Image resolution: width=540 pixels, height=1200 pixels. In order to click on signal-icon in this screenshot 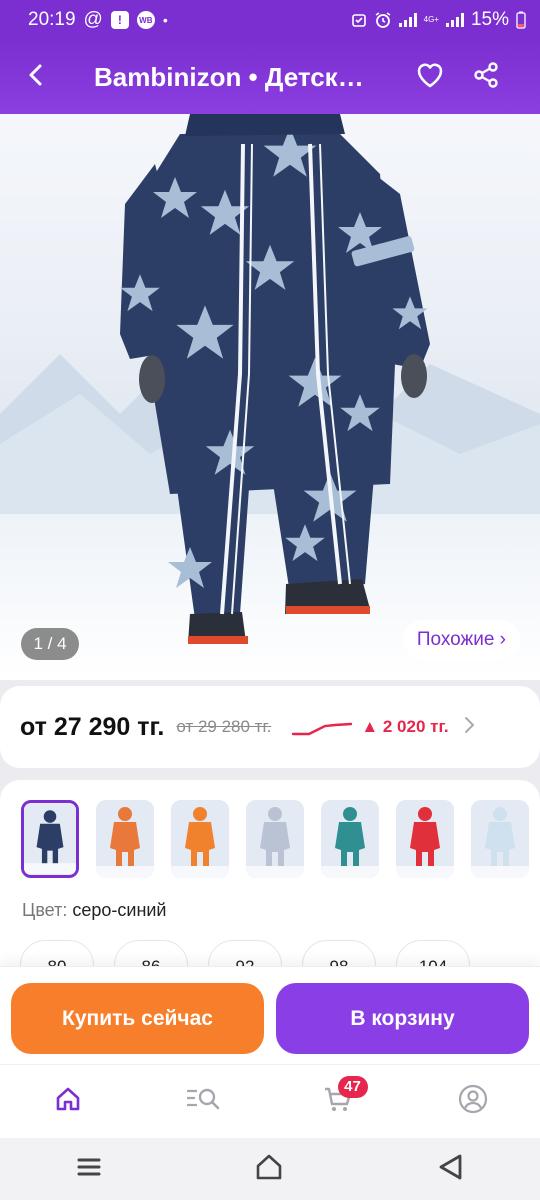, I will do `click(407, 20)`.